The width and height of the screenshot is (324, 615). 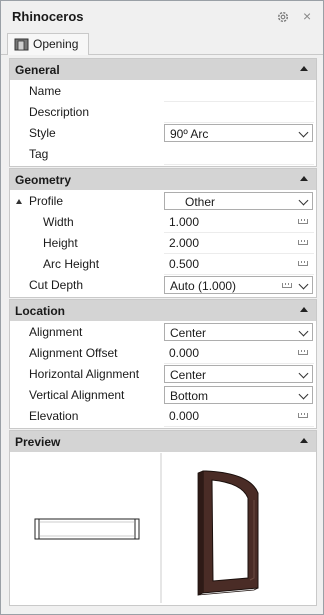 What do you see at coordinates (45, 91) in the screenshot?
I see `name-label: Name` at bounding box center [45, 91].